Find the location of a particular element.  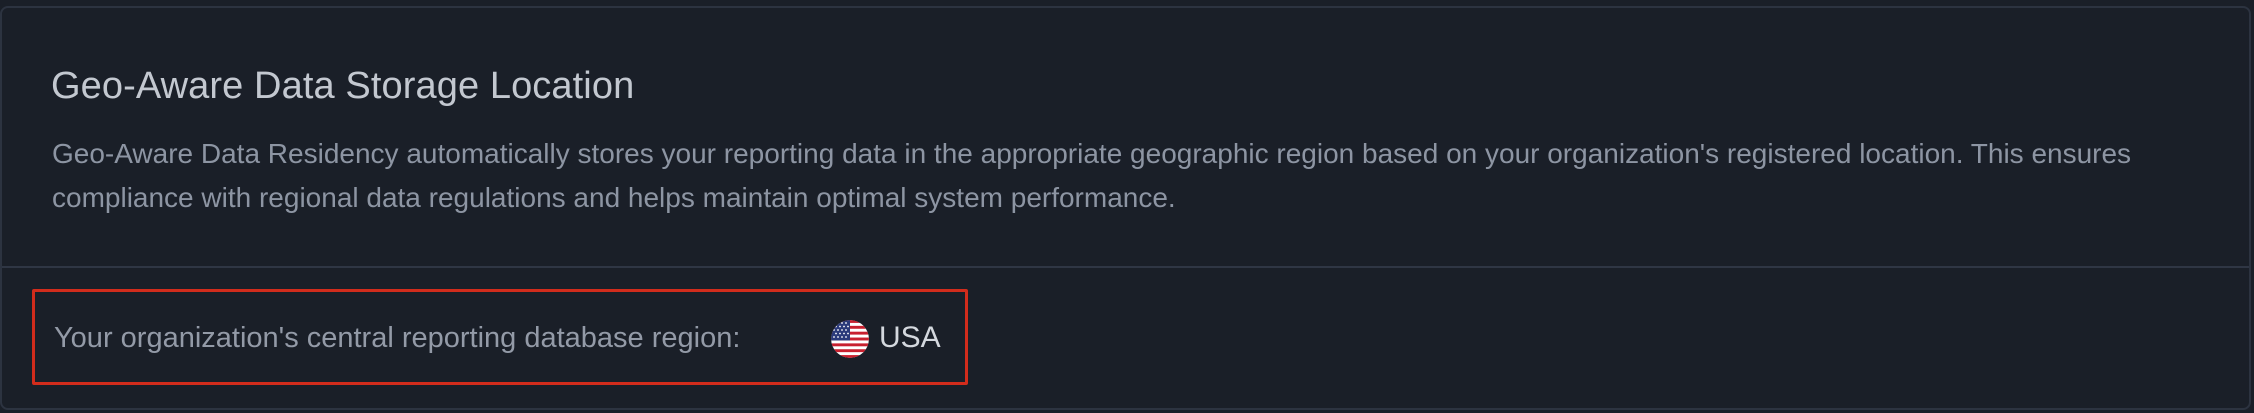

us-flag-icon is located at coordinates (850, 339).